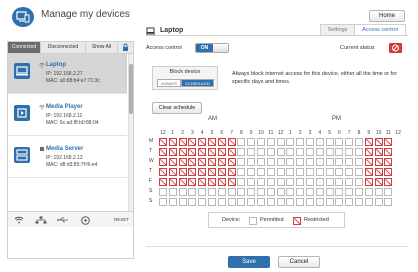 The image size is (418, 272). Describe the element at coordinates (130, 132) in the screenshot. I see `device-list-scrollbar` at that location.